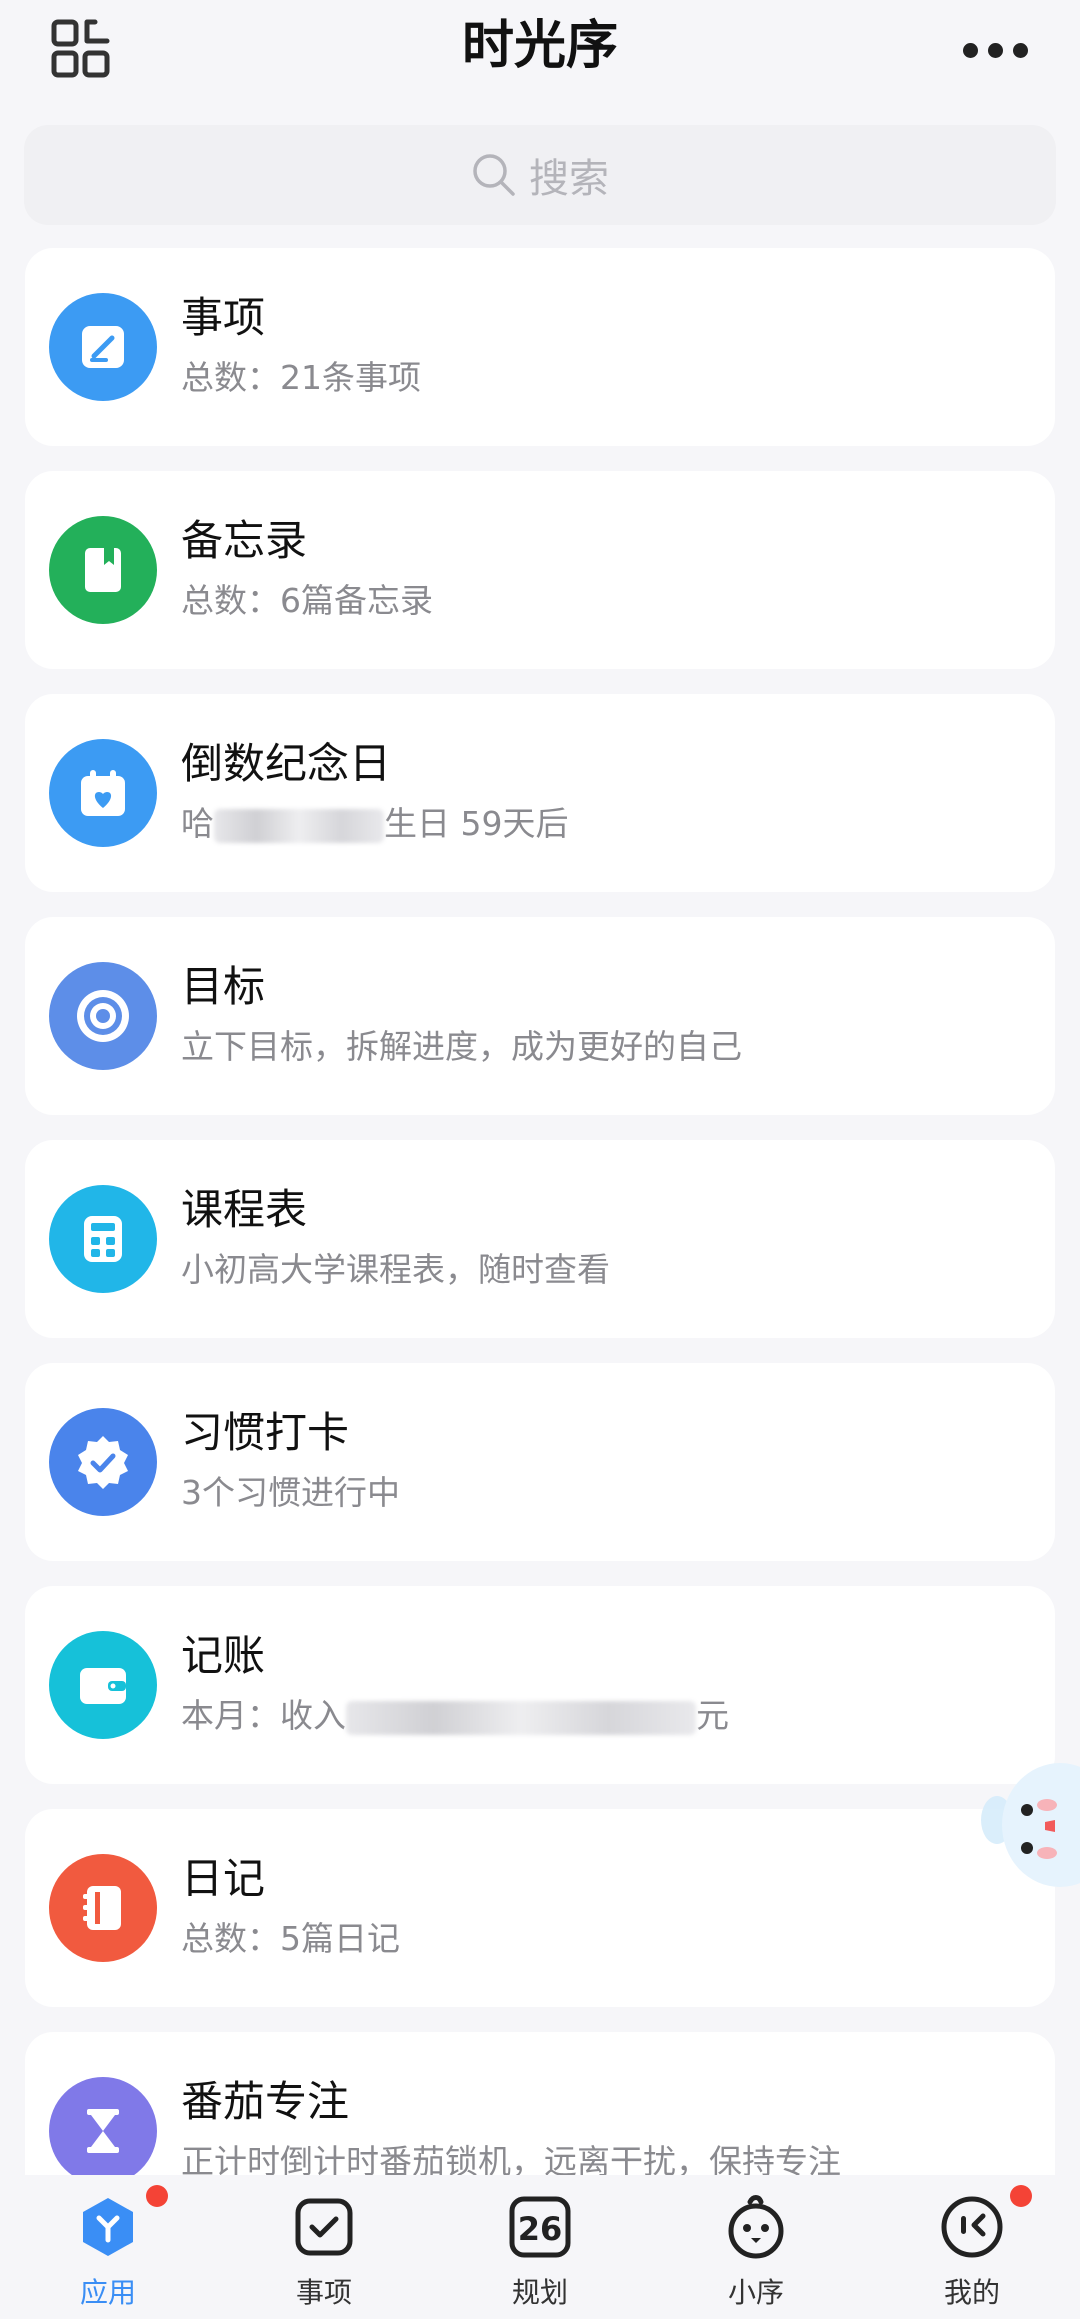 The image size is (1080, 2319). Describe the element at coordinates (540, 570) in the screenshot. I see `app-card-memo: 备忘录 总数：6篇备忘录` at that location.